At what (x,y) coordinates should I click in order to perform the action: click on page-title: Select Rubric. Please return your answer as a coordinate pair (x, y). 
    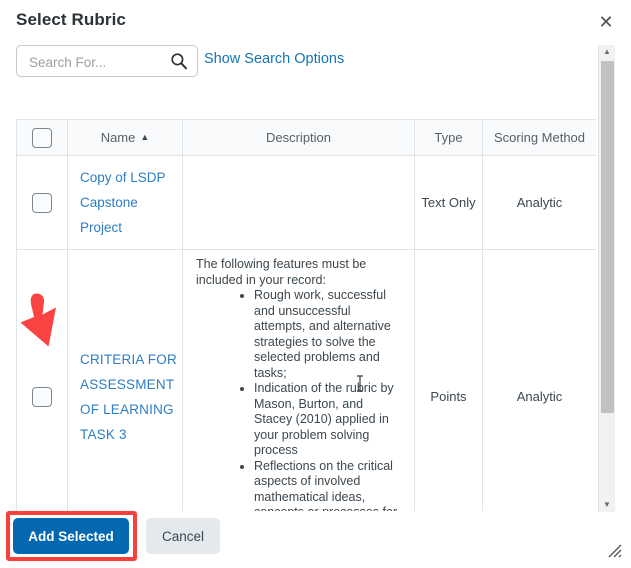
    Looking at the image, I should click on (71, 19).